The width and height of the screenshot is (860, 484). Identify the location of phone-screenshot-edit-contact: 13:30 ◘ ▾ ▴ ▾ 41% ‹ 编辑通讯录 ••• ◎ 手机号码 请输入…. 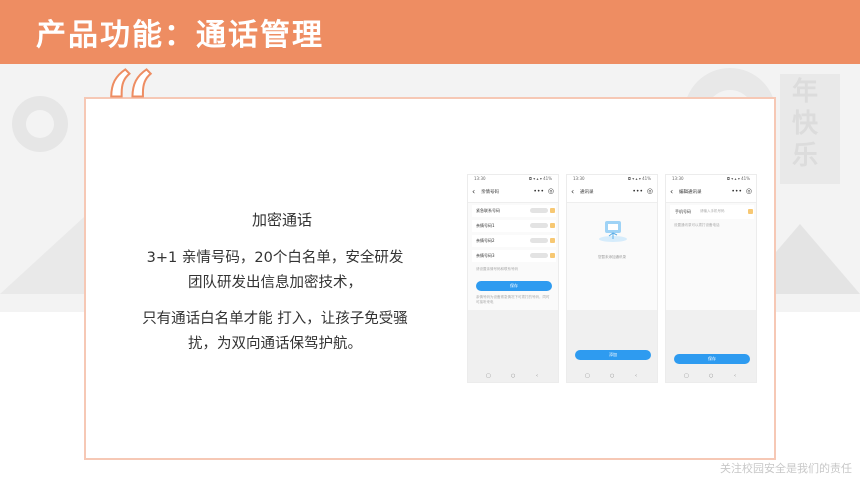
(711, 278).